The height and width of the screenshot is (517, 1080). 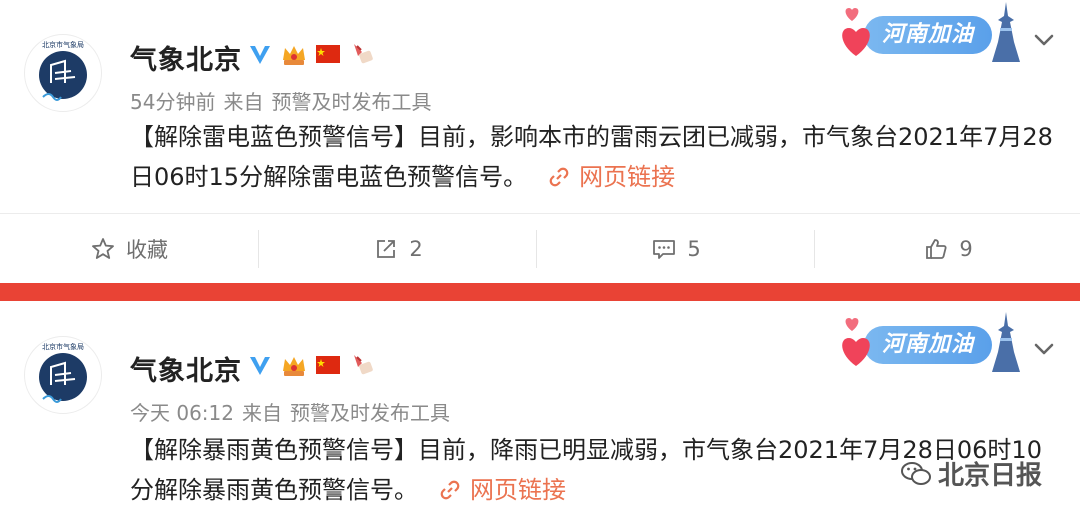 I want to click on post-divider, so click(x=540, y=292).